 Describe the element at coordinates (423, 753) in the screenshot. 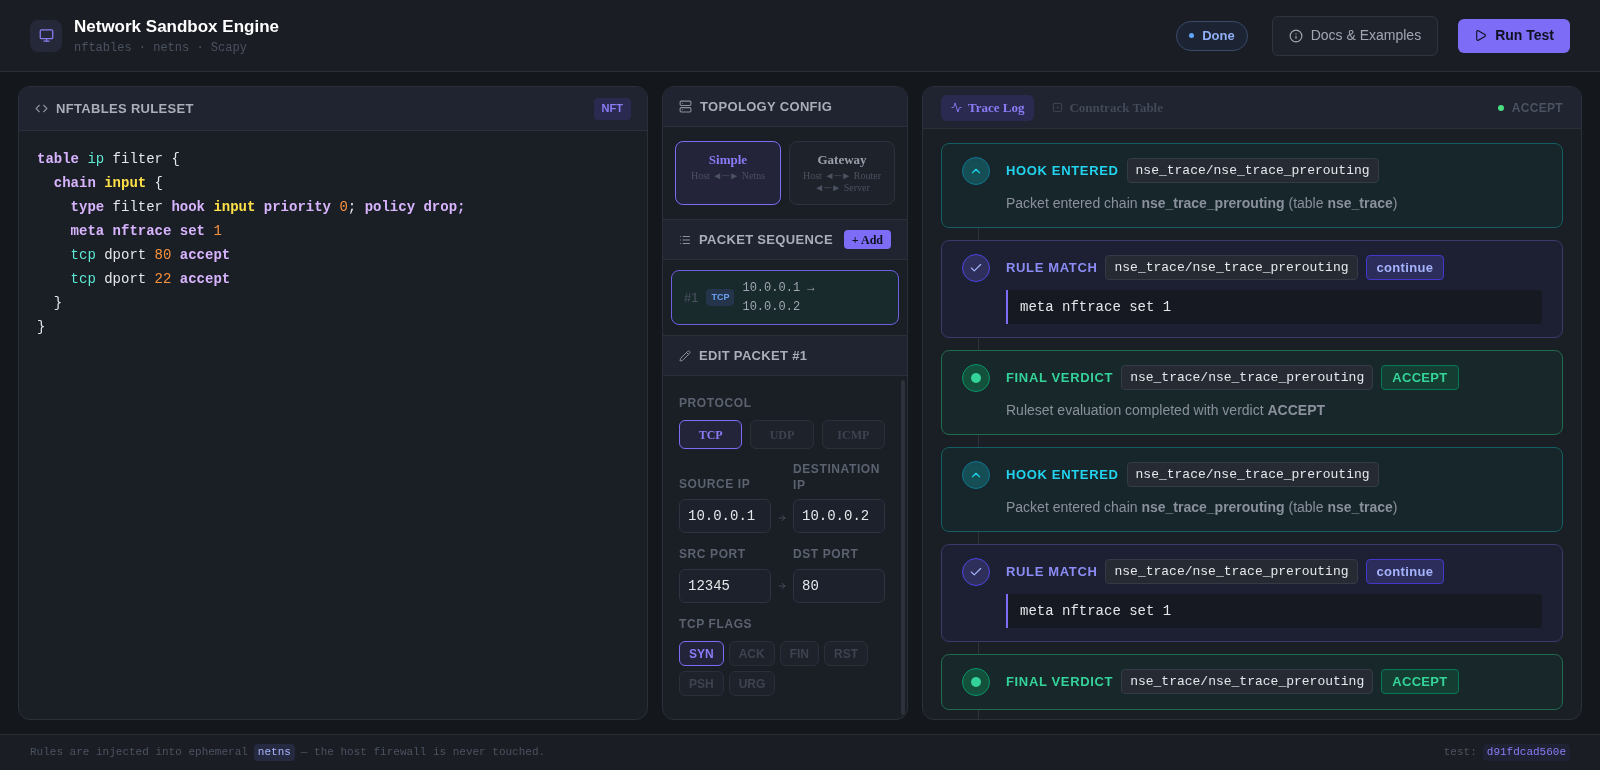

I see `footer-text: — the host firewall is never touched.` at that location.